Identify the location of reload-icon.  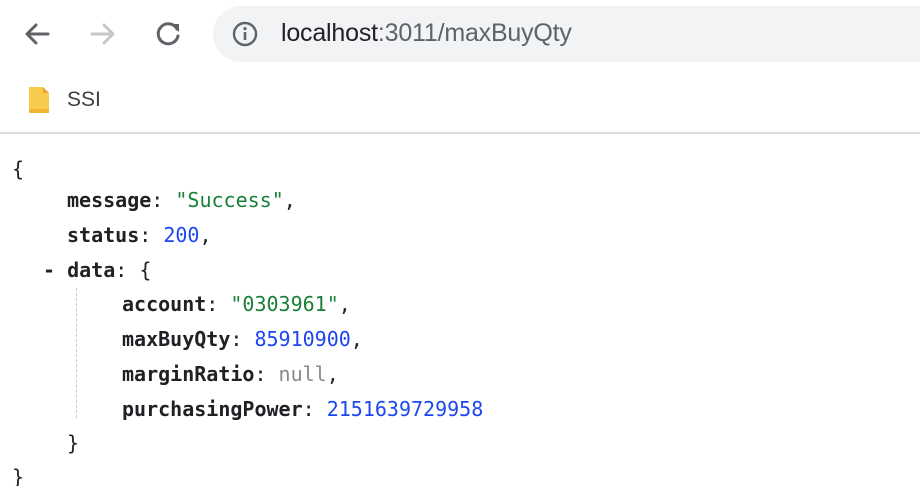
(168, 34).